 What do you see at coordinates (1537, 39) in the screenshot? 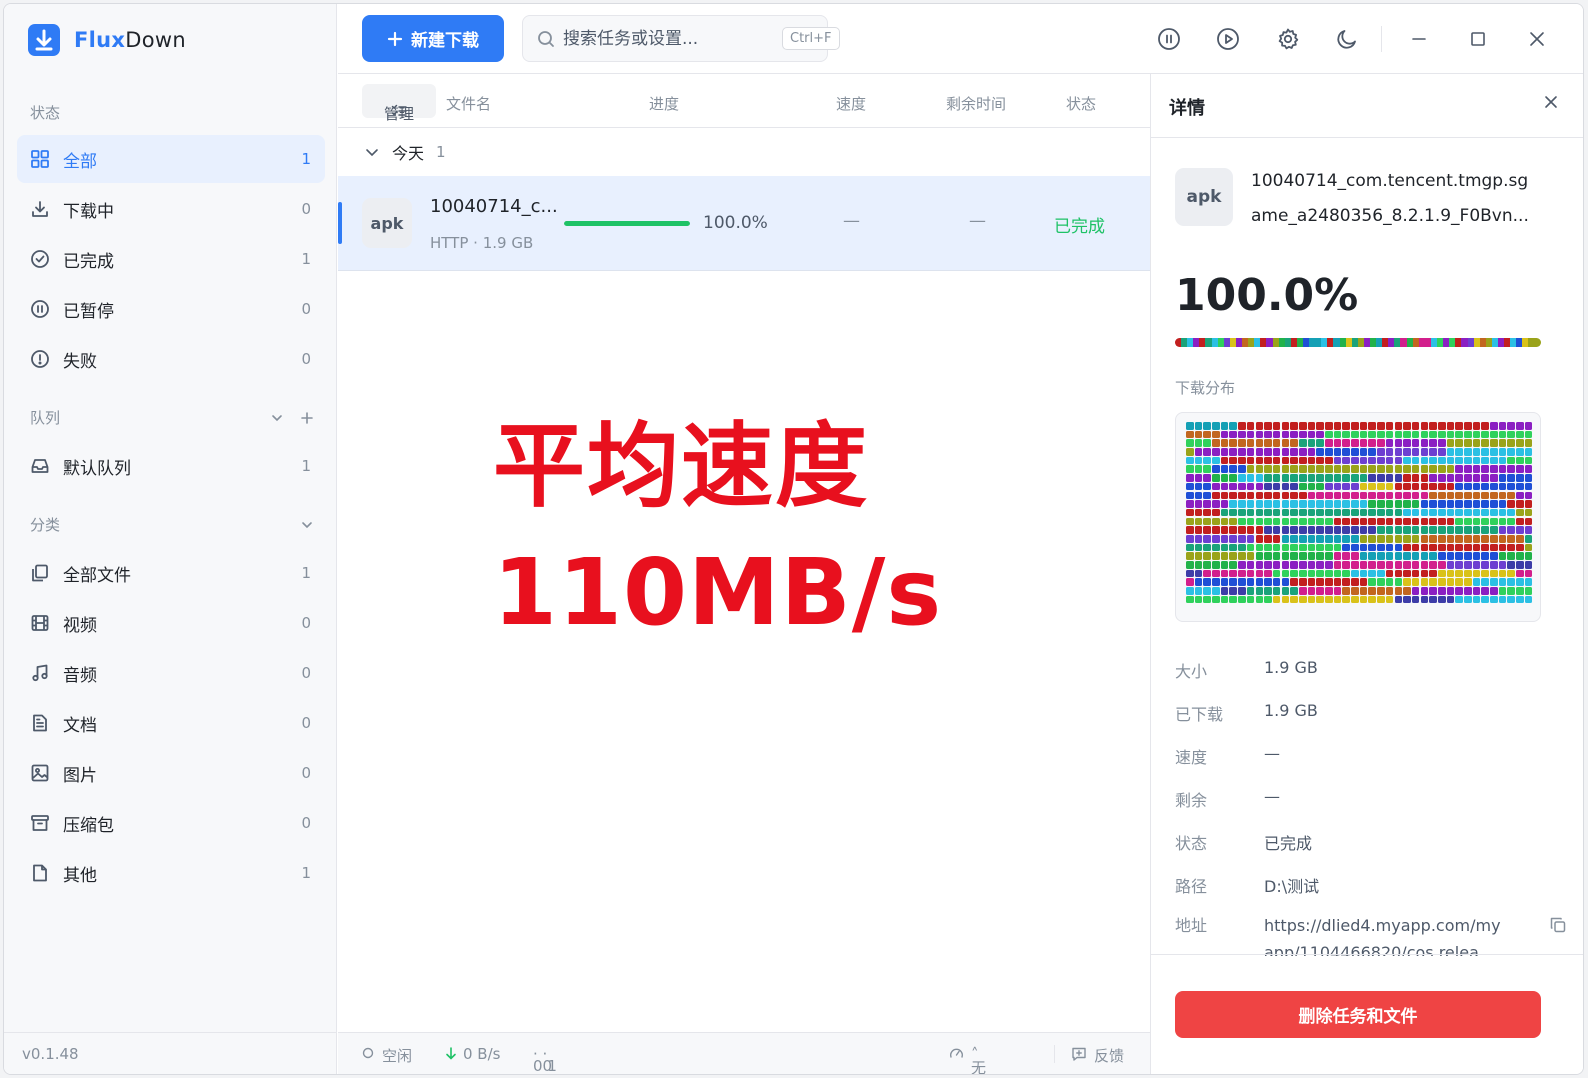
I see `close-window-icon` at bounding box center [1537, 39].